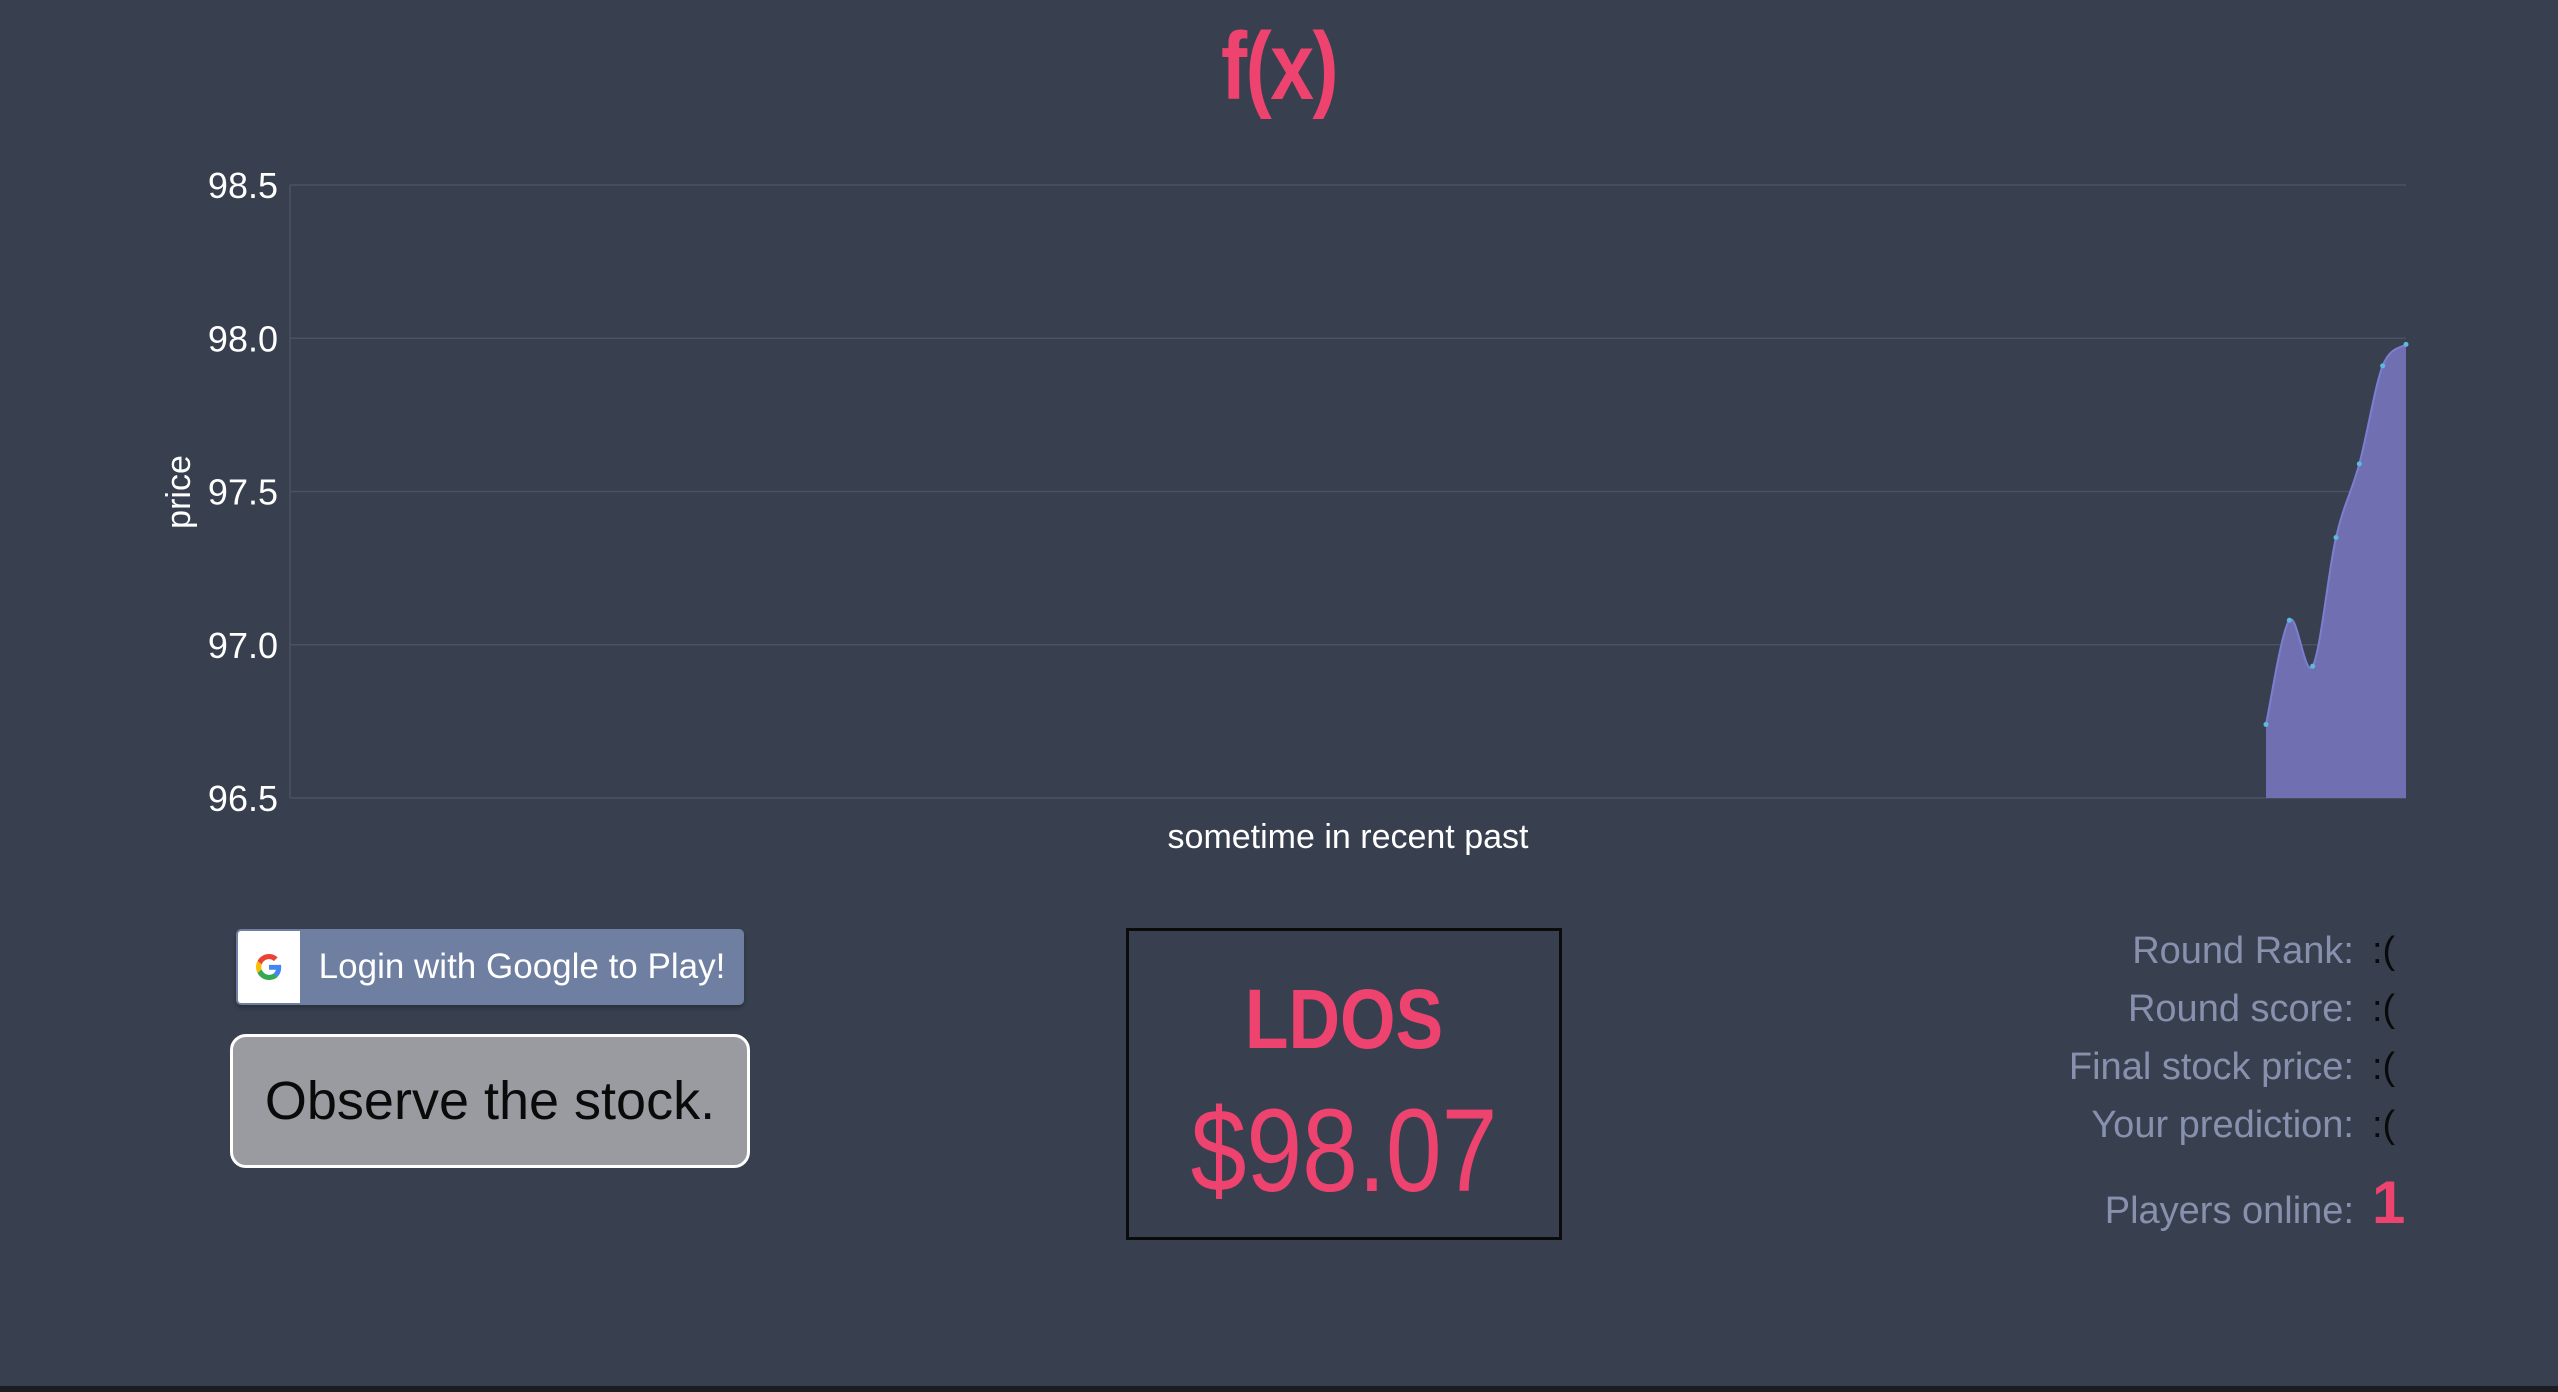 The image size is (2558, 1392). I want to click on prediction-row: Your prediction: :(, so click(2126, 1133).